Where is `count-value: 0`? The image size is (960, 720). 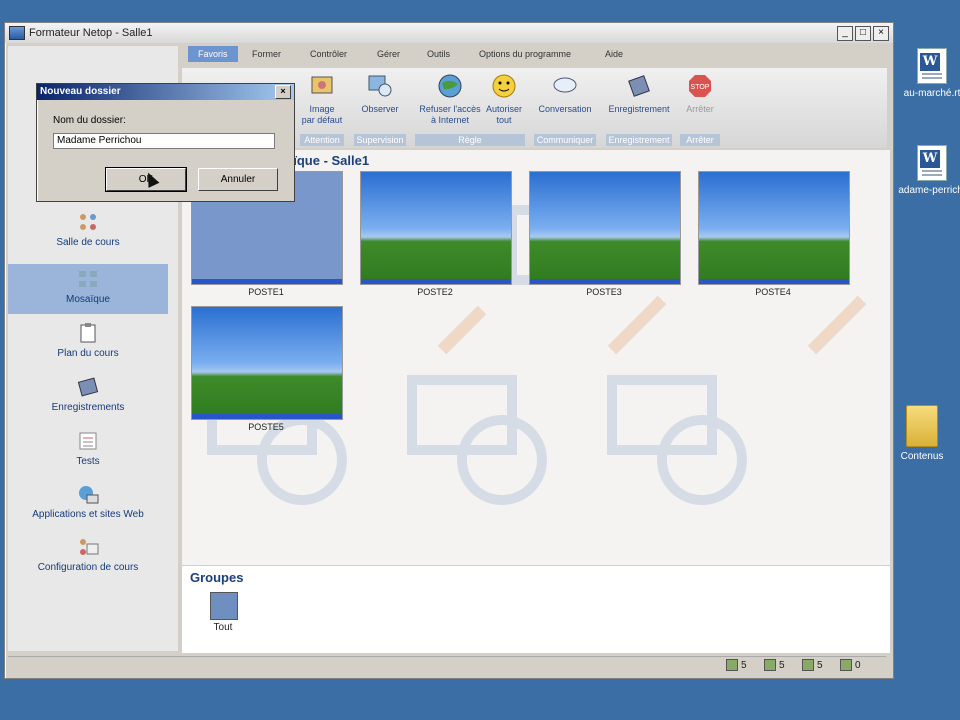
count-value: 0 is located at coordinates (858, 665).